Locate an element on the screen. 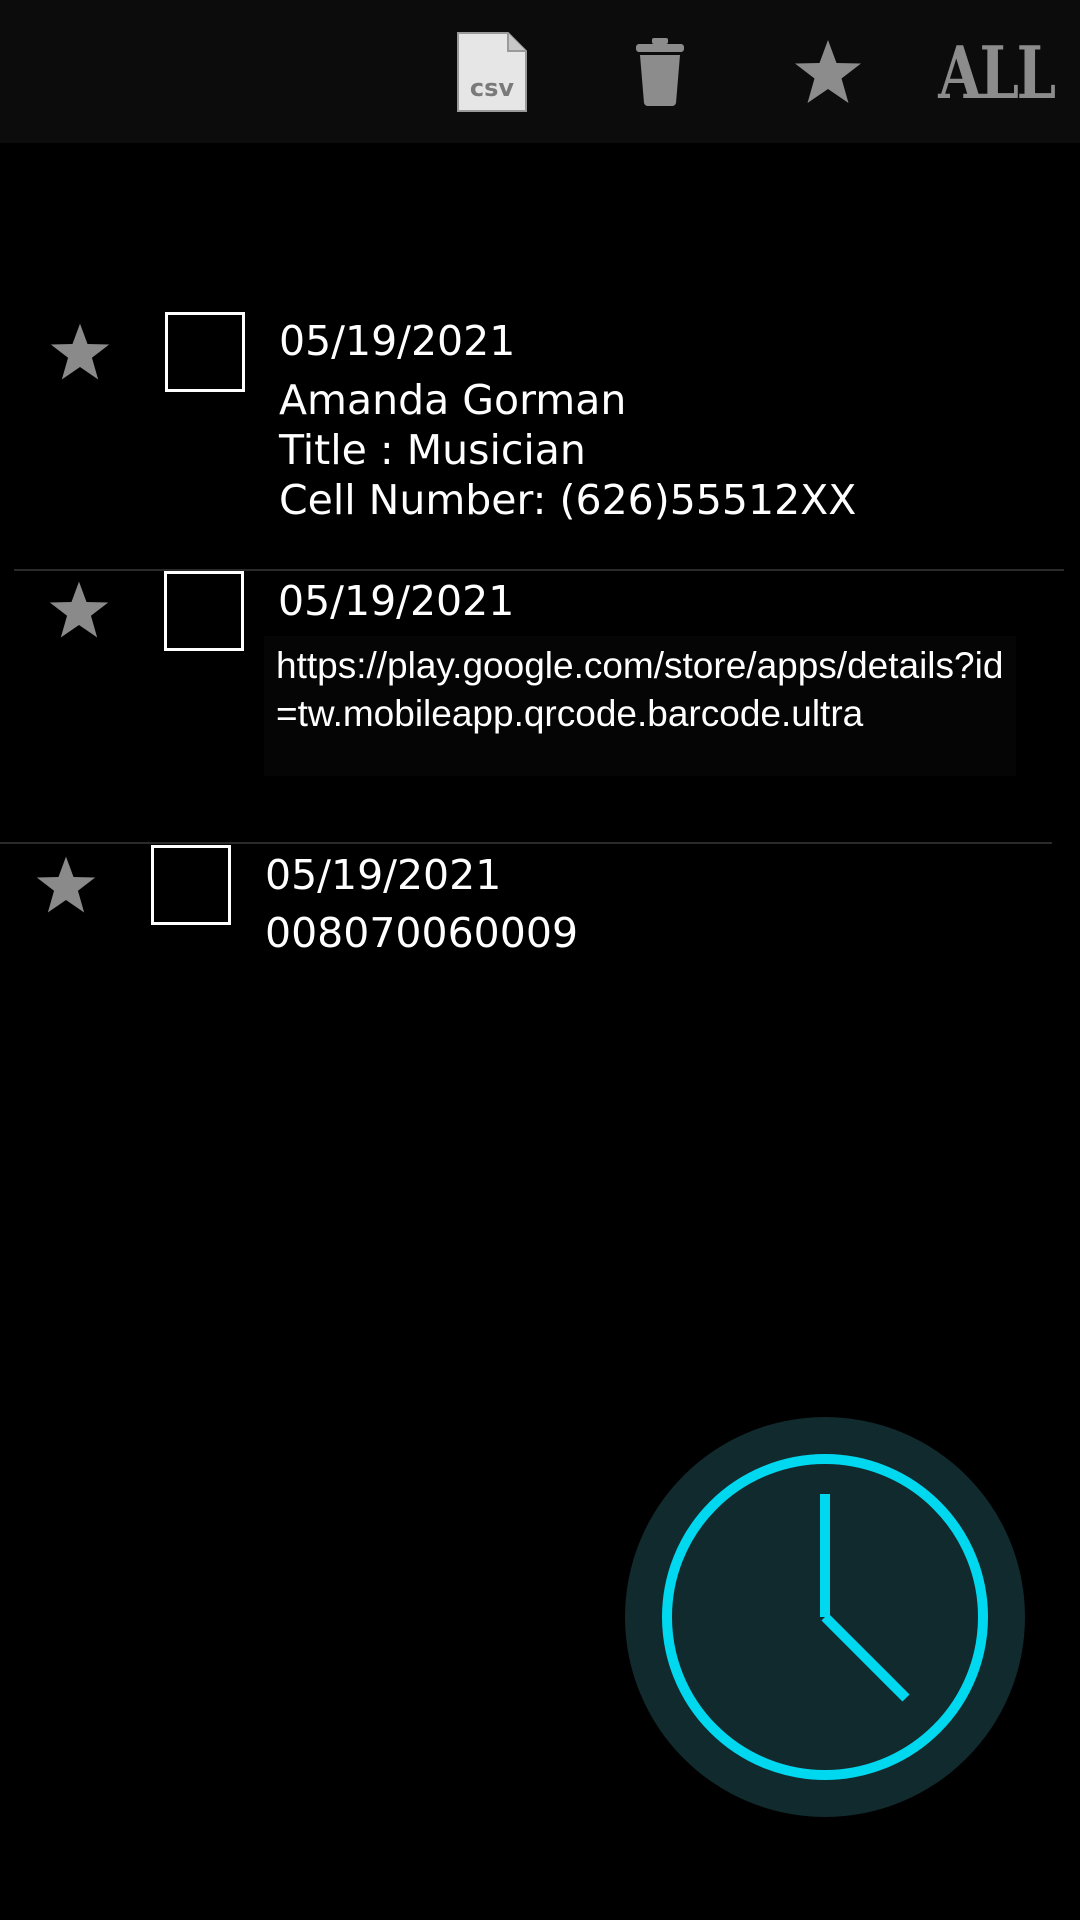 Image resolution: width=1080 pixels, height=1920 pixels. clock-icon is located at coordinates (825, 1617).